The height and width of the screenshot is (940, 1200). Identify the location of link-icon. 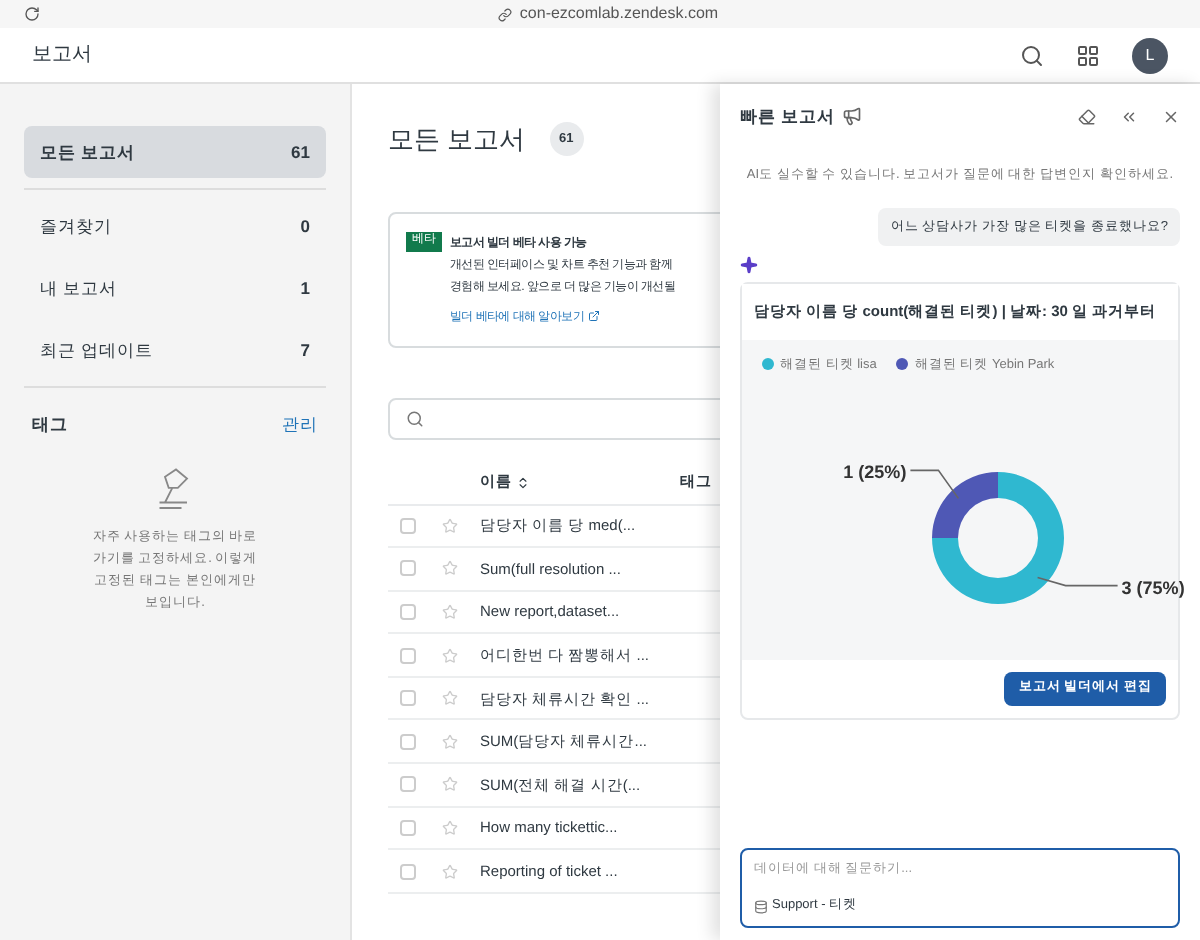
(504, 14).